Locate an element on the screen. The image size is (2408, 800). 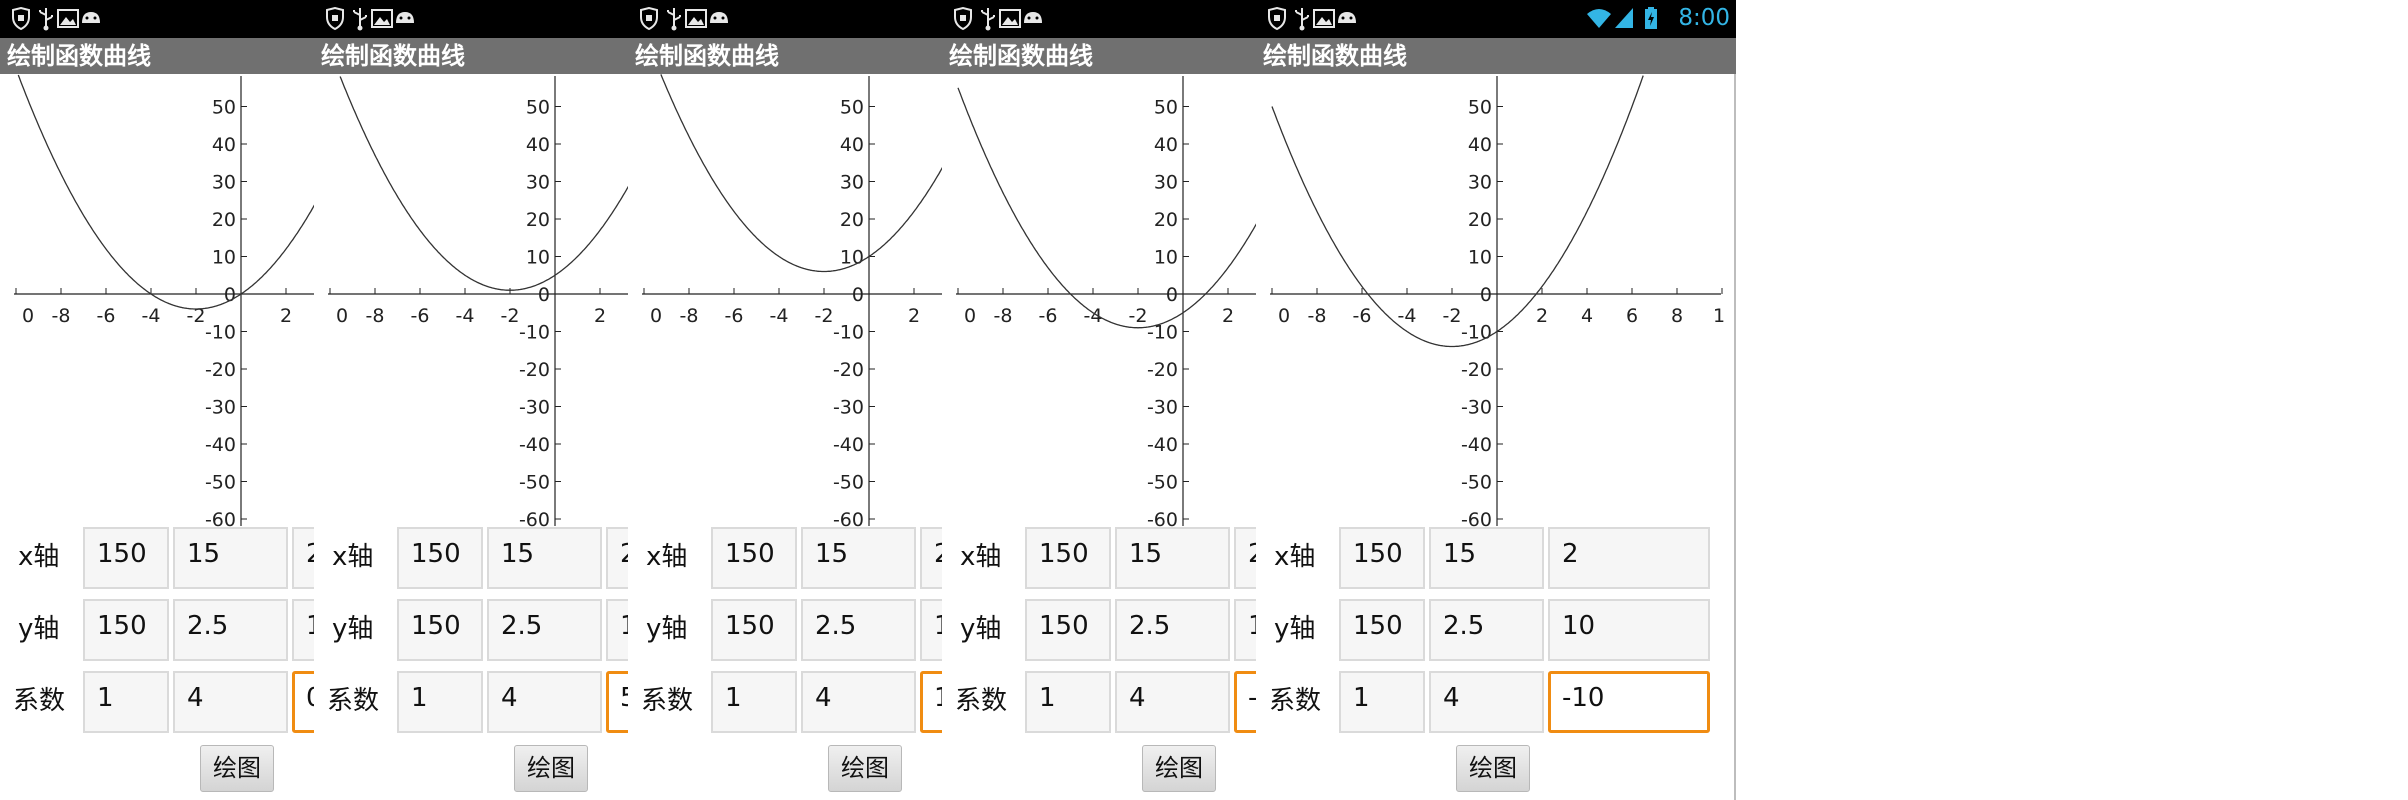
wifi-icon is located at coordinates (1599, 18).